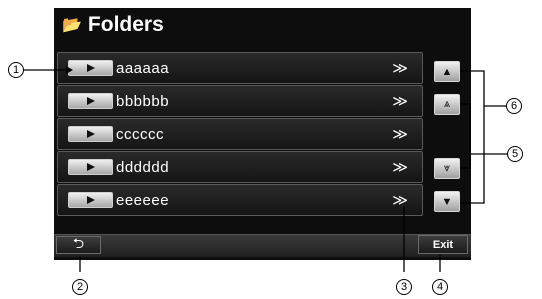 Image resolution: width=542 pixels, height=299 pixels. I want to click on callout-3: 3, so click(404, 287).